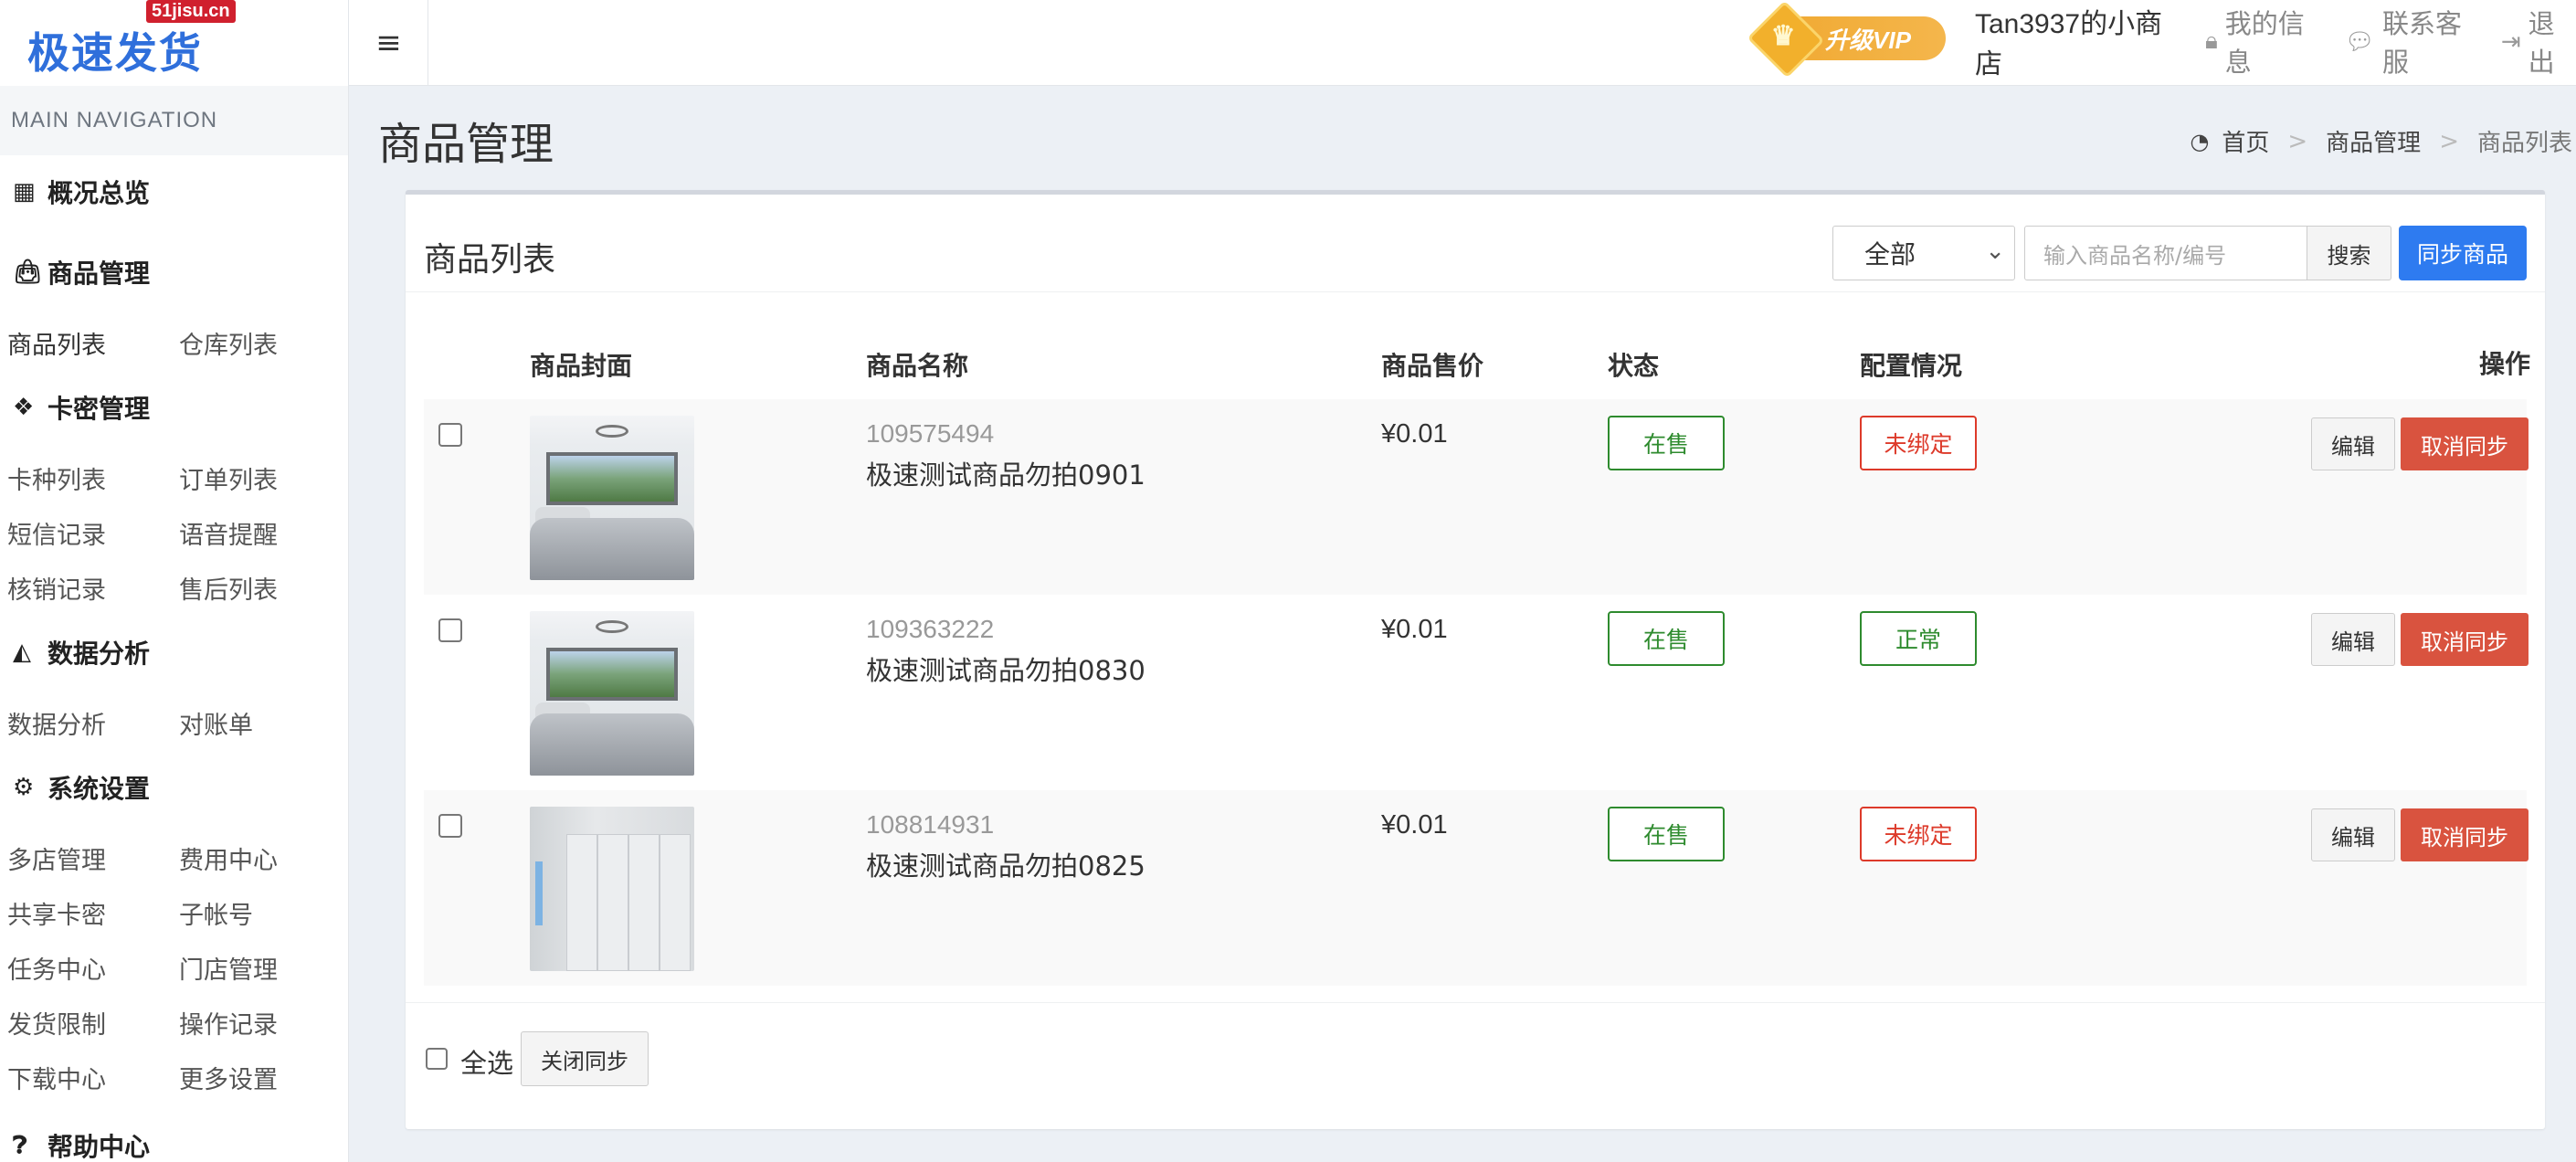 The width and height of the screenshot is (2576, 1162). I want to click on product-id: 109575494, so click(930, 433).